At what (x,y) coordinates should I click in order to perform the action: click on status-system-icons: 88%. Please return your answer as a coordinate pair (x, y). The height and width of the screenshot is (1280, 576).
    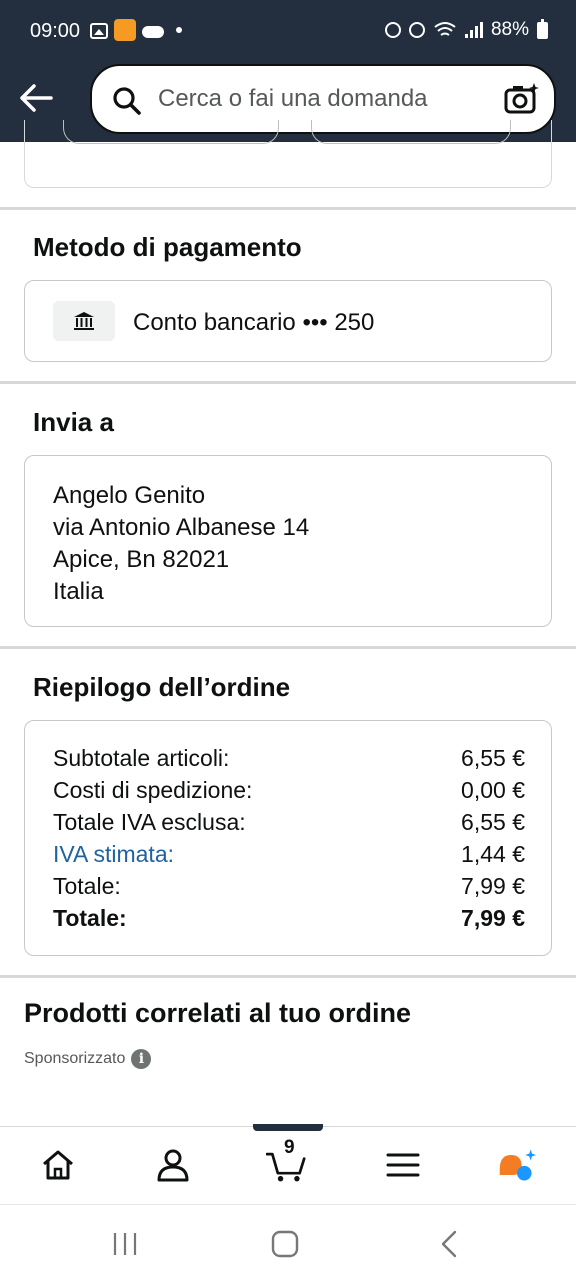
    Looking at the image, I should click on (466, 29).